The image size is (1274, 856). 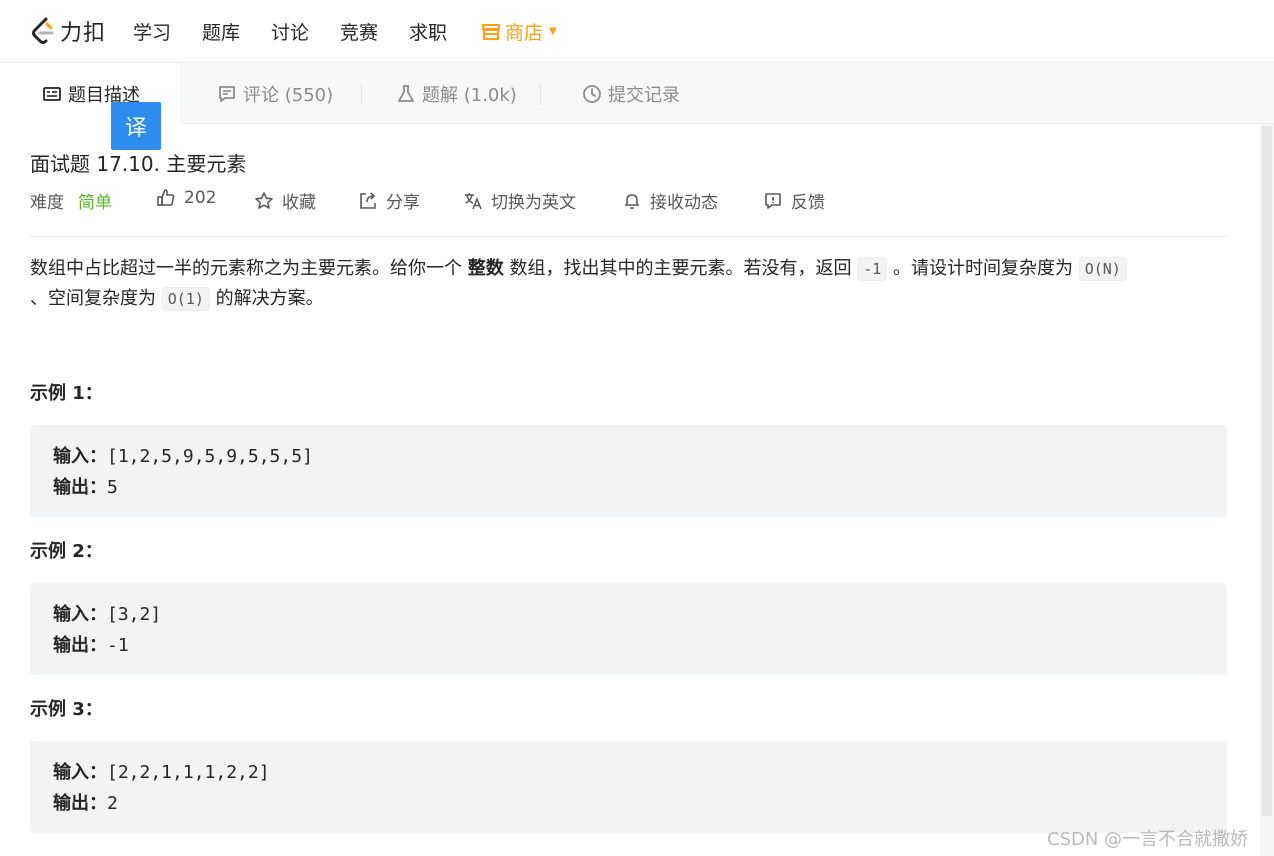 What do you see at coordinates (485, 268) in the screenshot?
I see `description-bold: 整数` at bounding box center [485, 268].